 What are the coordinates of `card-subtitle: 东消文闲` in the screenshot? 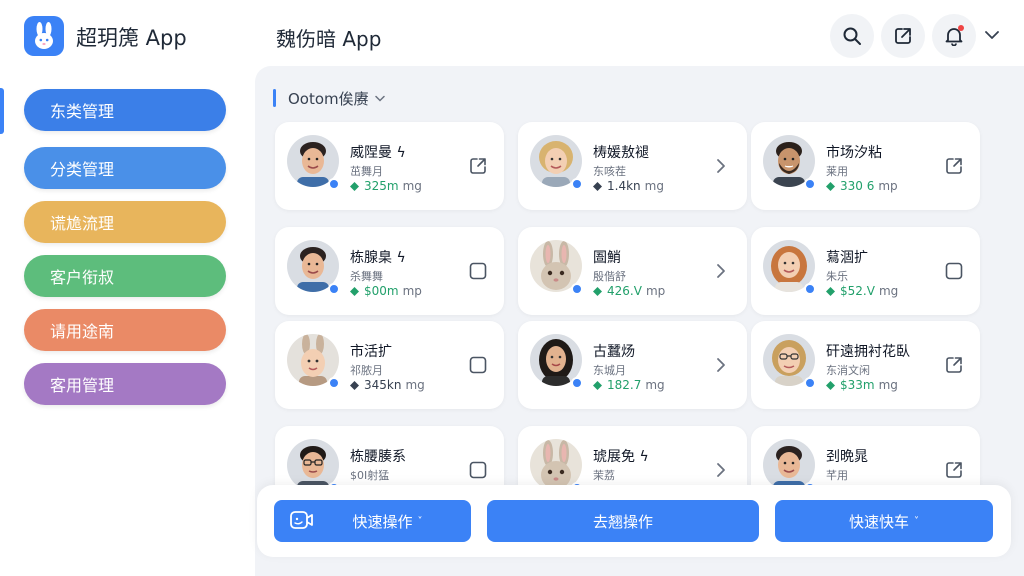 It's located at (848, 370).